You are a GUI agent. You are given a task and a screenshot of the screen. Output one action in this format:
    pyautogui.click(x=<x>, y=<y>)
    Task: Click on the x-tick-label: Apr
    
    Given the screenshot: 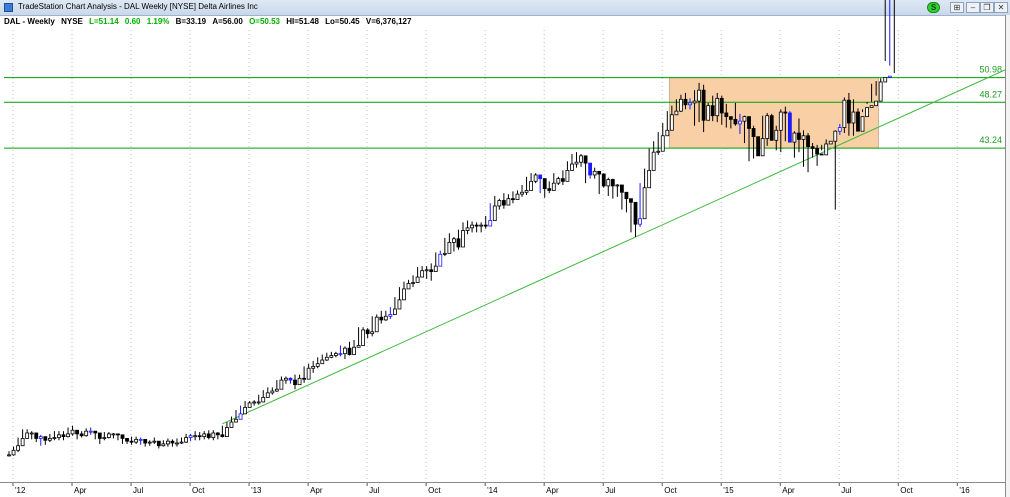 What is the action you would take?
    pyautogui.click(x=552, y=490)
    